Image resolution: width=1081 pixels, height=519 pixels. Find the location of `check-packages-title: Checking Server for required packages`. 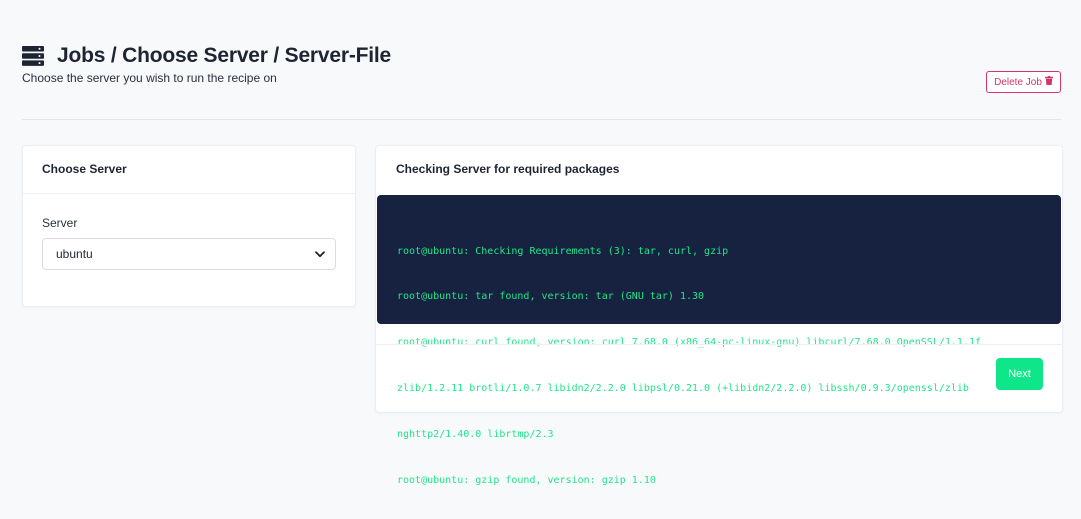

check-packages-title: Checking Server for required packages is located at coordinates (508, 169).